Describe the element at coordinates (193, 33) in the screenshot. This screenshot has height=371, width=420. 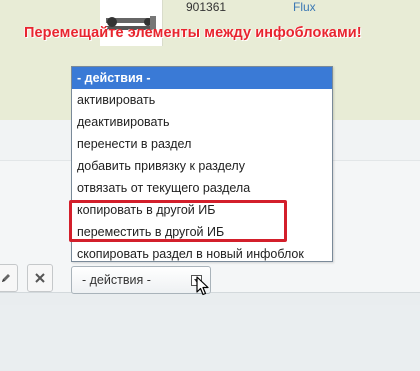
I see `banner-message: Перемещайте элементы между инфоблоками!` at that location.